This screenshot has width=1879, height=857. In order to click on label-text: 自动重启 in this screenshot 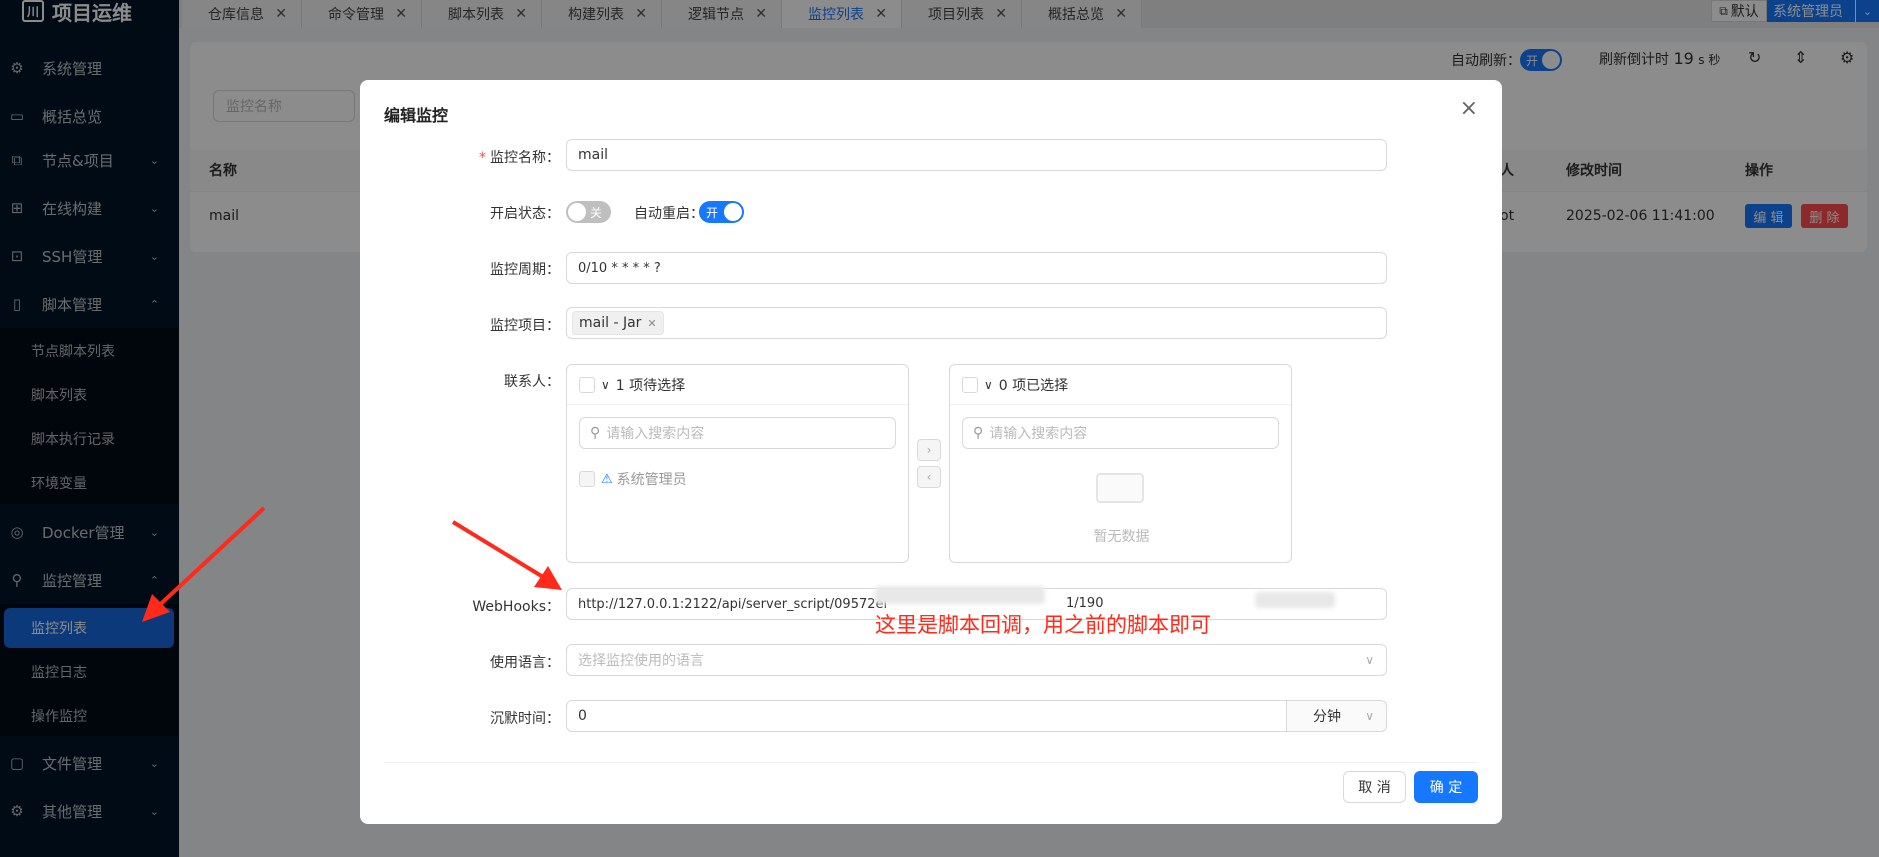, I will do `click(662, 214)`.